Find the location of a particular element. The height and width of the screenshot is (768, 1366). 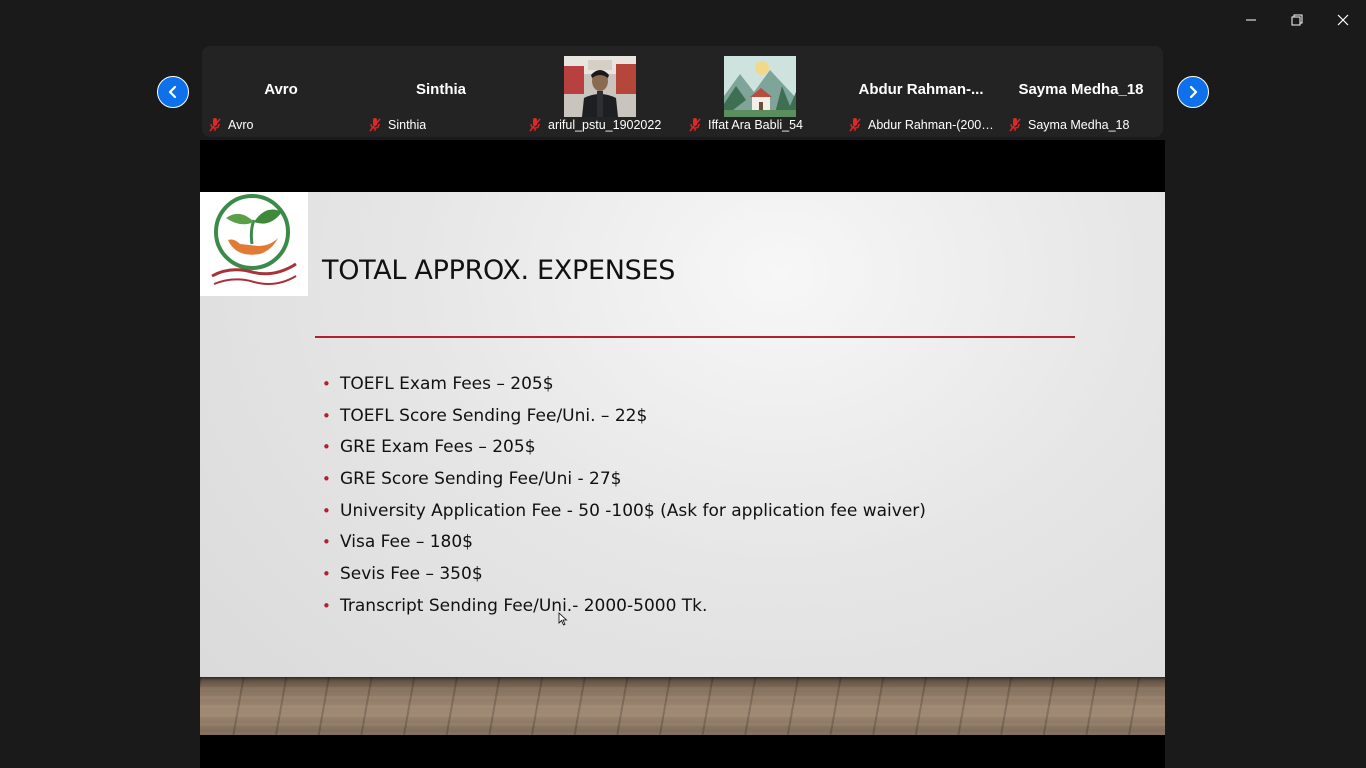

restore-icon is located at coordinates (1297, 20).